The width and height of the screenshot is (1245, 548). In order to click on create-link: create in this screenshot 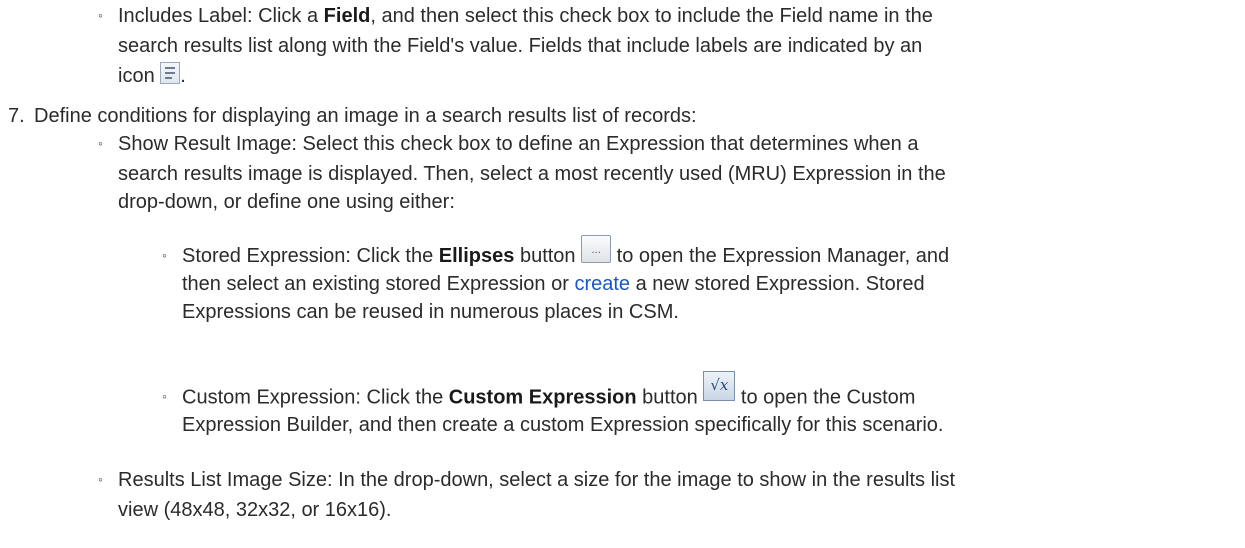, I will do `click(602, 284)`.